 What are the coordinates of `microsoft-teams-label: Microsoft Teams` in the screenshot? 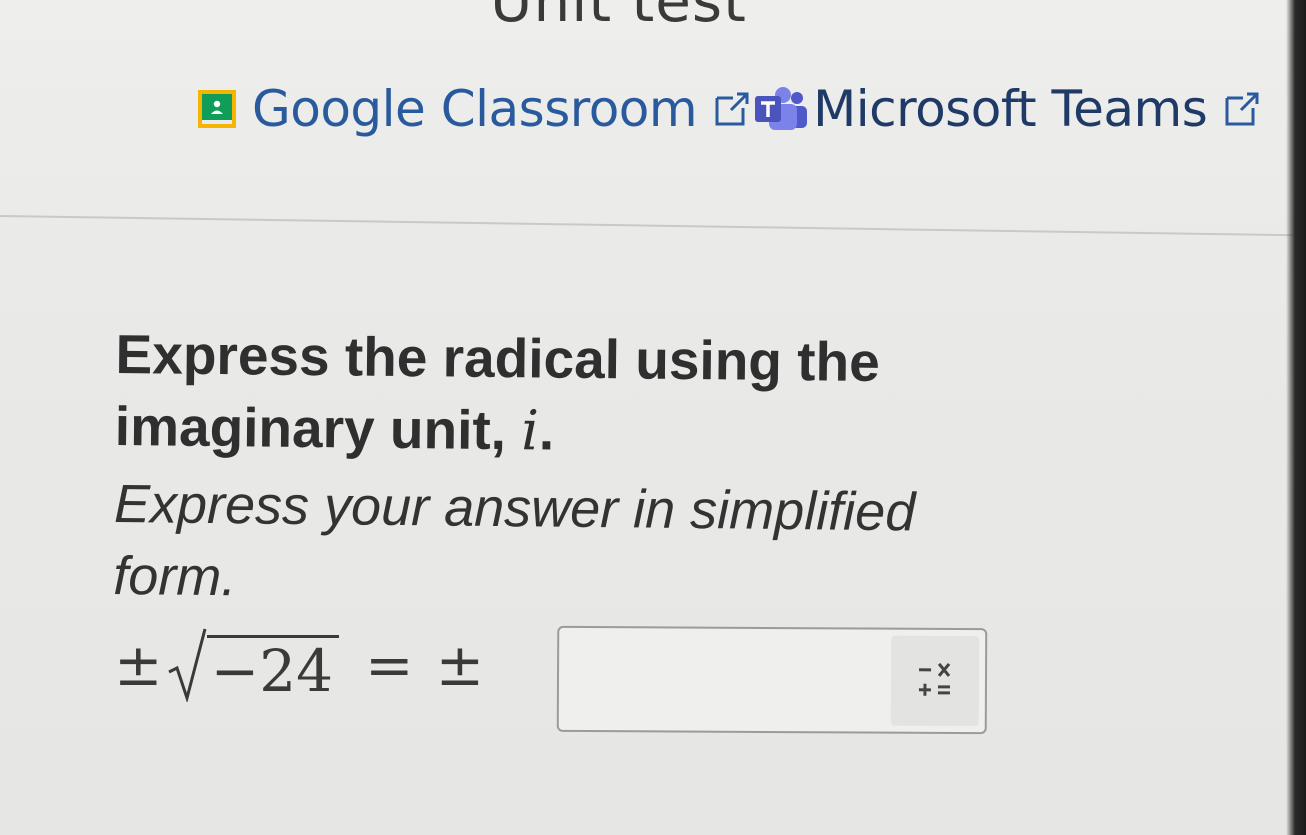 It's located at (1010, 109).